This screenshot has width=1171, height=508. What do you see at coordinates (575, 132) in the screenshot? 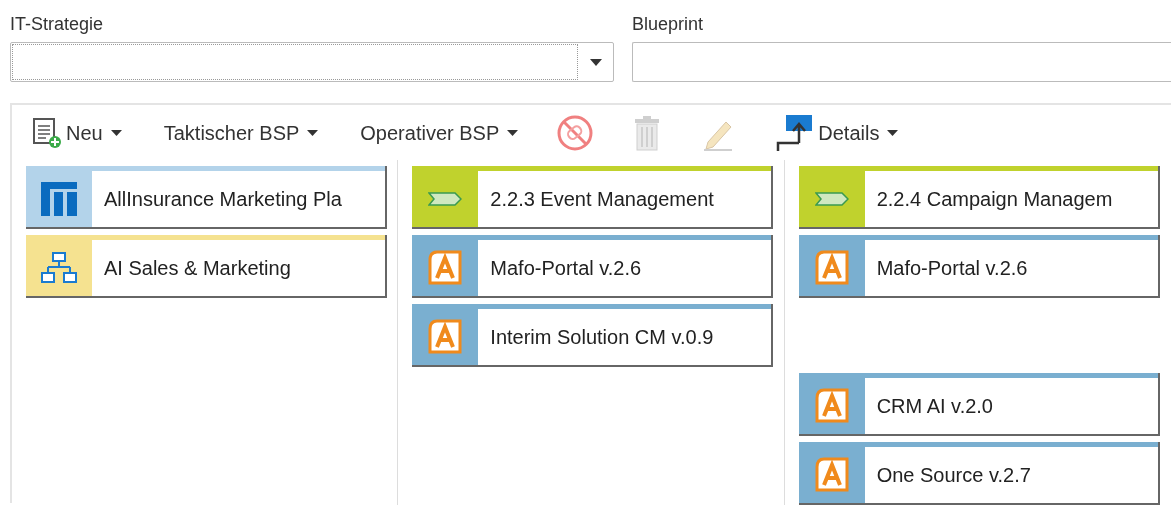
I see `no-link-icon` at bounding box center [575, 132].